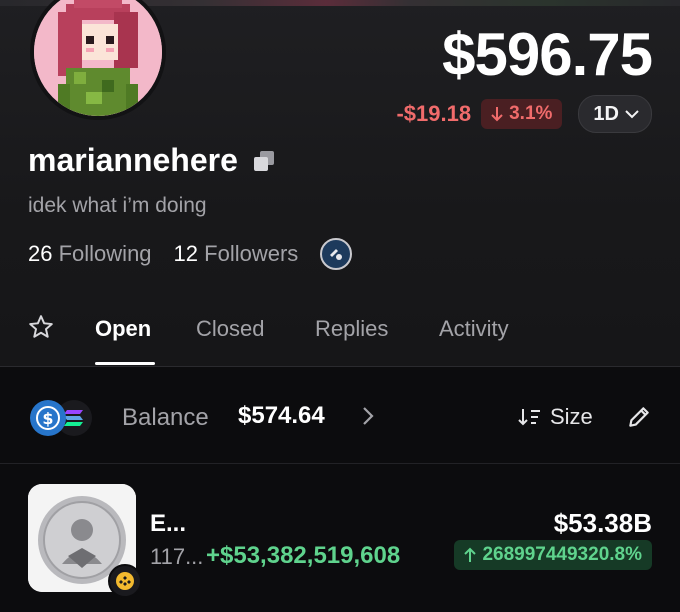 The image size is (680, 612). I want to click on balance-label: Balance, so click(165, 417).